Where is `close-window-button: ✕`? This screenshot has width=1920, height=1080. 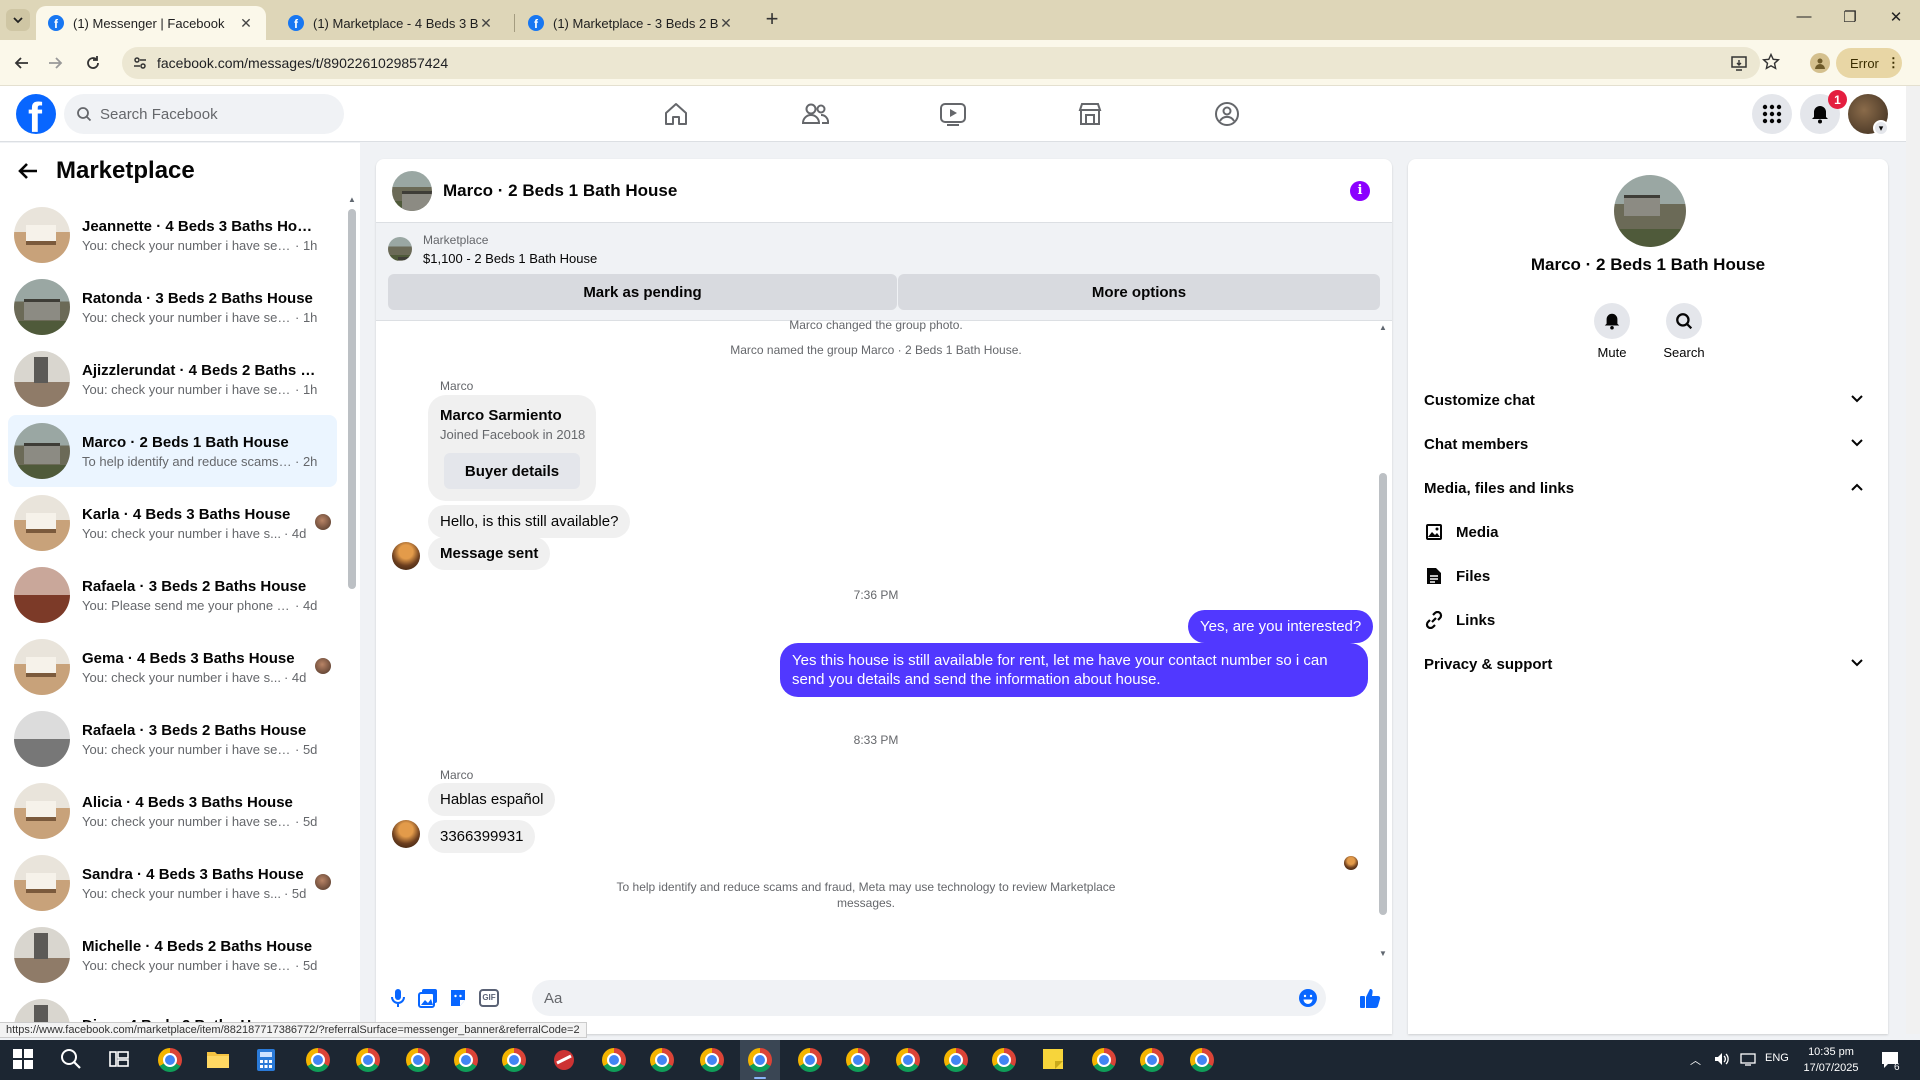
close-window-button: ✕ is located at coordinates (1896, 20).